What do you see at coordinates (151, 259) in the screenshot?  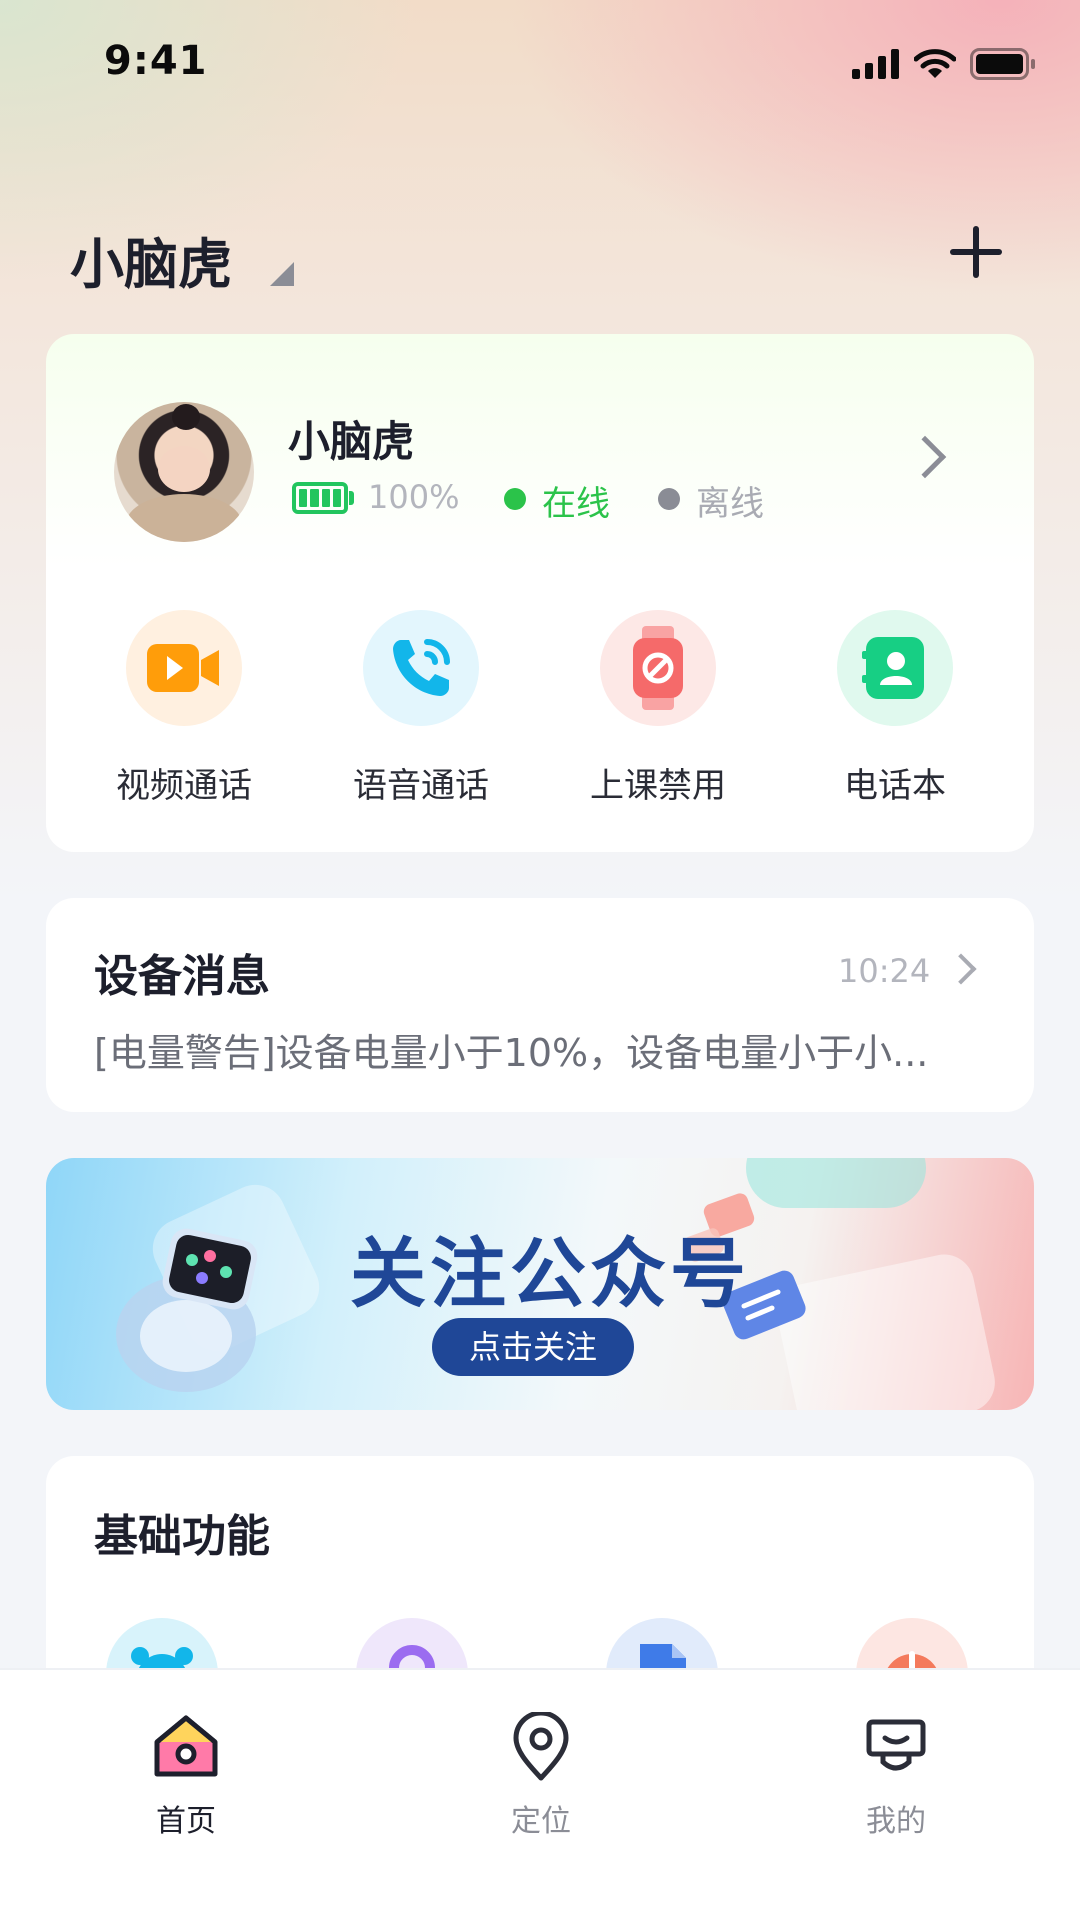 I see `device-selector-title: 小脑虎` at bounding box center [151, 259].